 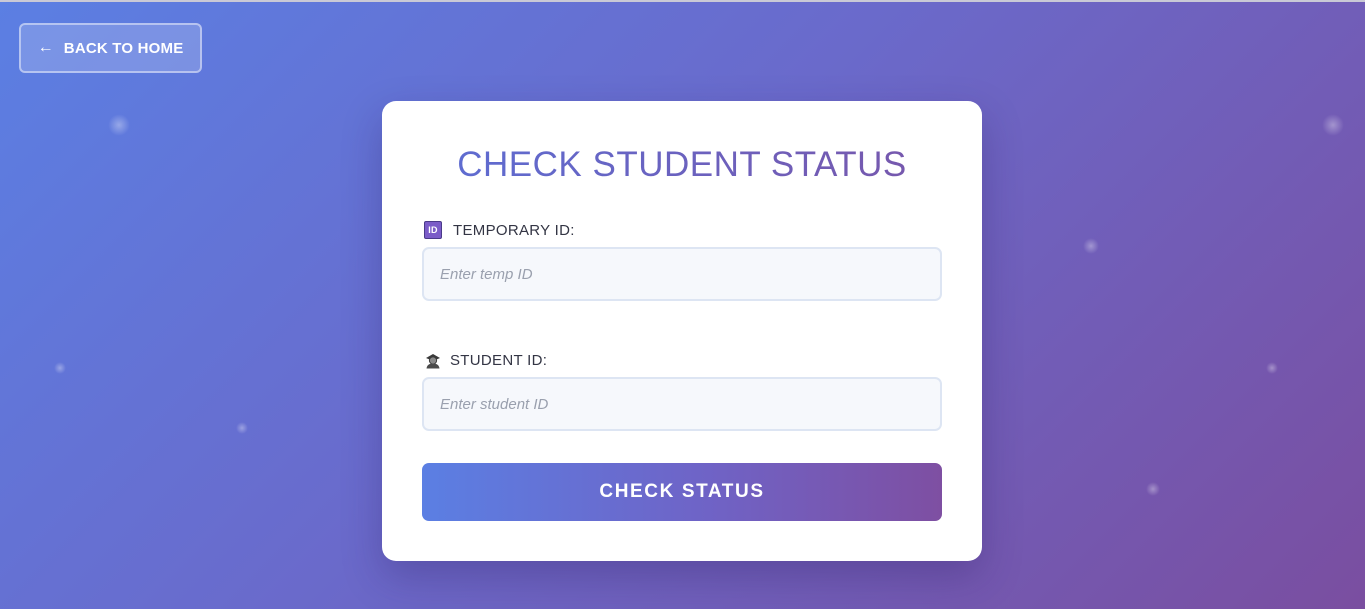 I want to click on temp-id-label: ID TEMPORARY ID:, so click(x=498, y=230).